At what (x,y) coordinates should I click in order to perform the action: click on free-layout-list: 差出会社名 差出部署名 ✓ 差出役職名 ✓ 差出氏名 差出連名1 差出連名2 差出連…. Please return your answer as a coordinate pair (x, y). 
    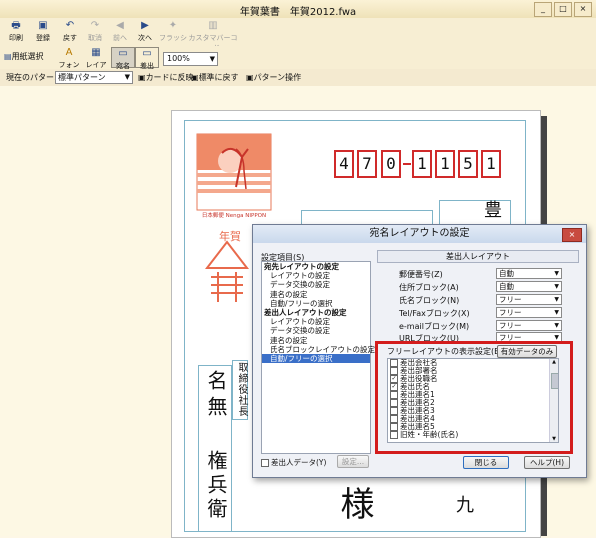
    Looking at the image, I should click on (473, 400).